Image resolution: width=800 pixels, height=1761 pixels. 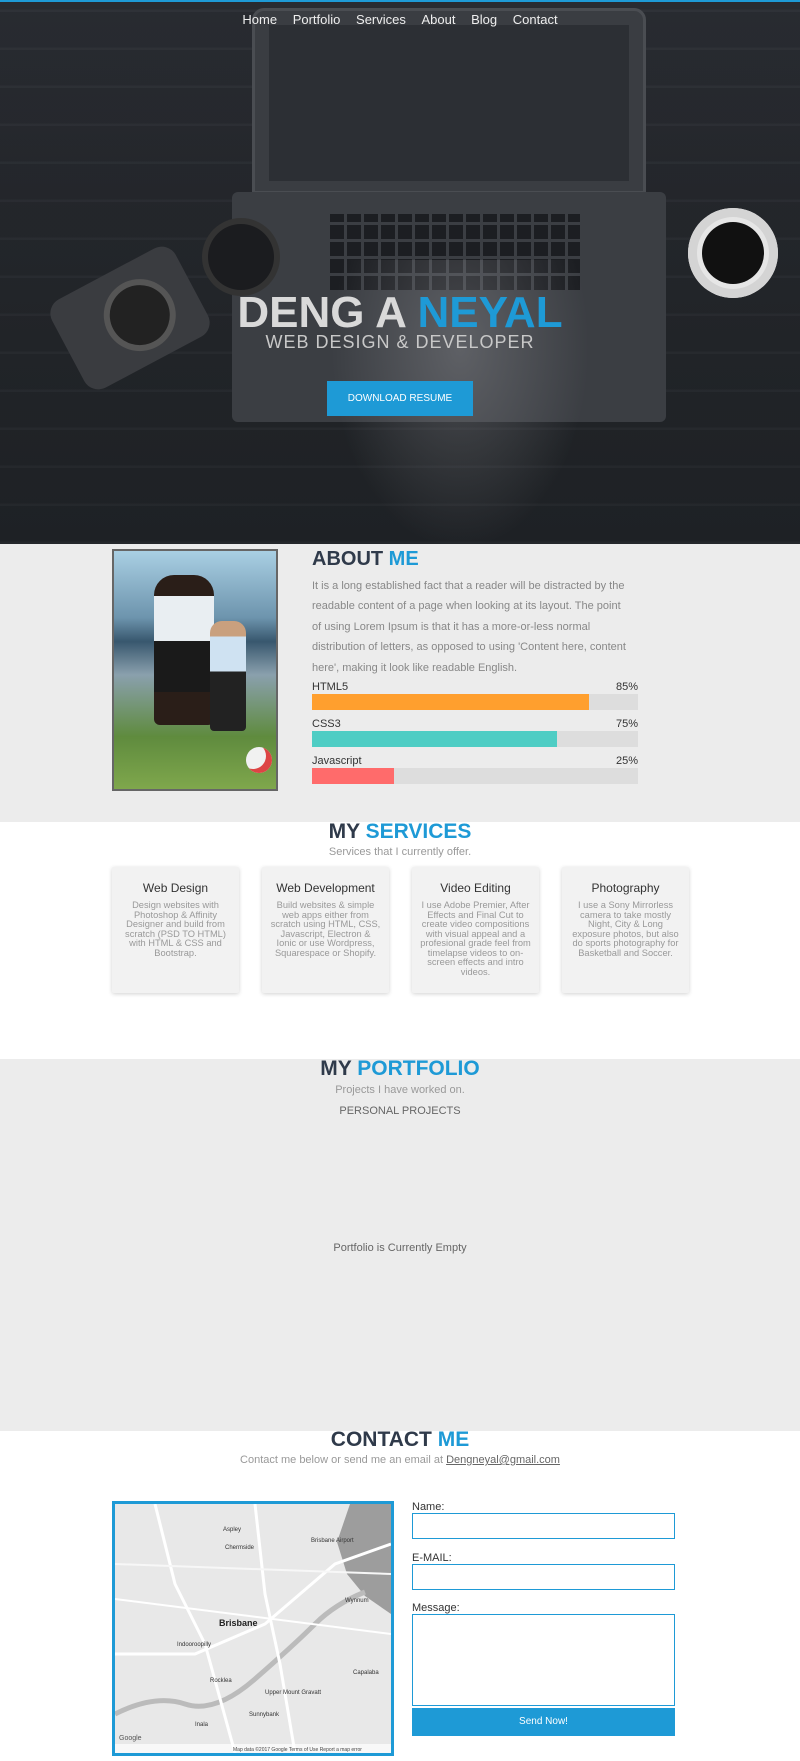 I want to click on services-title: MY SERVICES, so click(x=400, y=832).